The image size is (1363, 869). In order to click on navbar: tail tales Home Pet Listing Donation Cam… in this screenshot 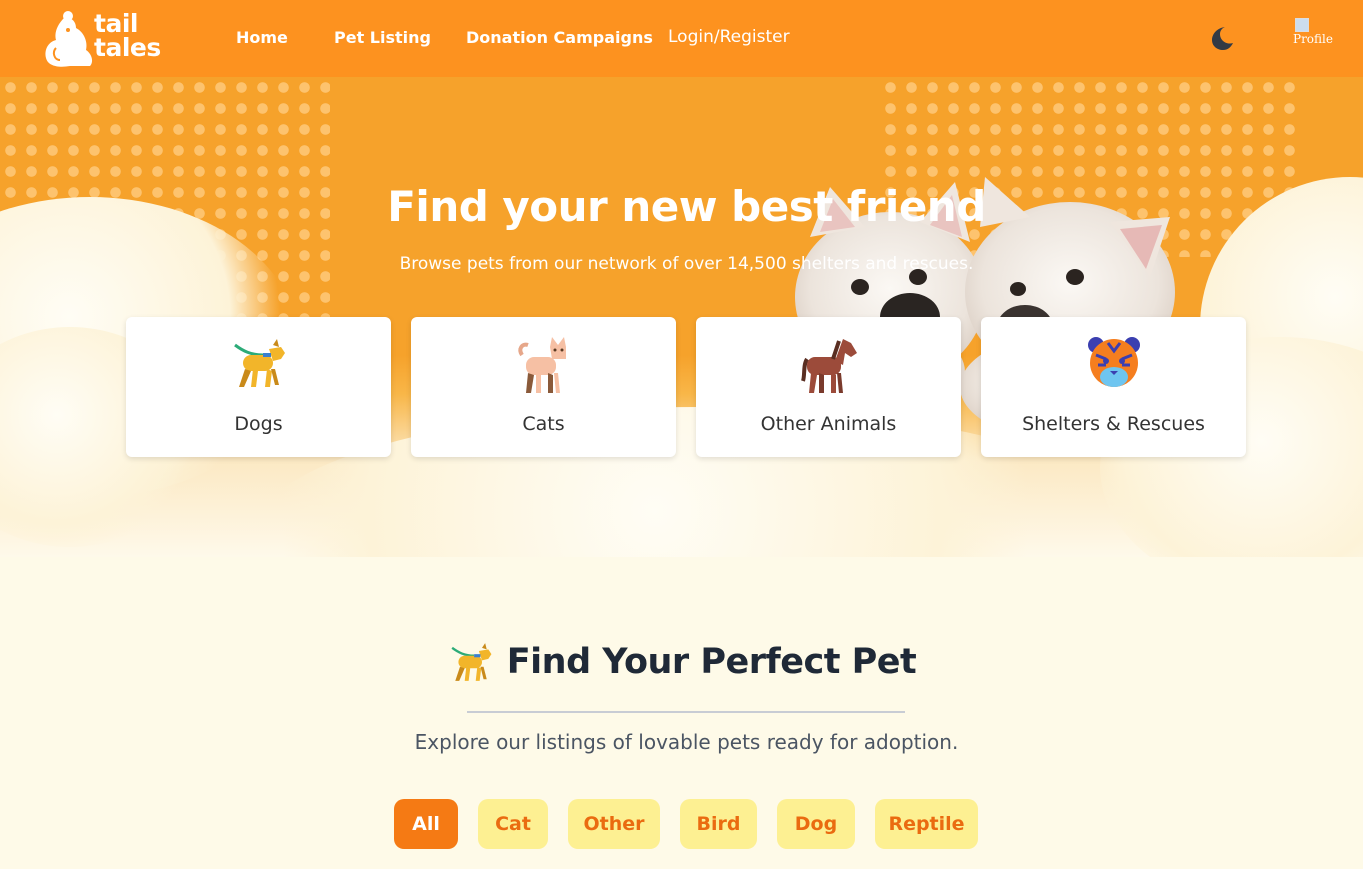, I will do `click(681, 38)`.